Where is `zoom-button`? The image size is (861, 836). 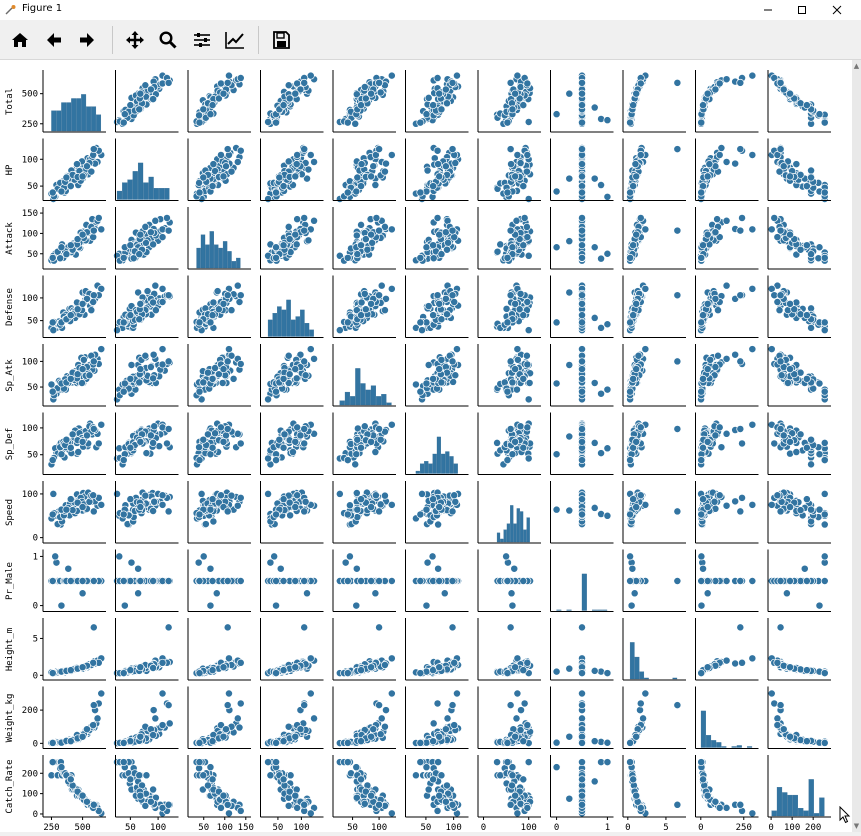 zoom-button is located at coordinates (168, 40).